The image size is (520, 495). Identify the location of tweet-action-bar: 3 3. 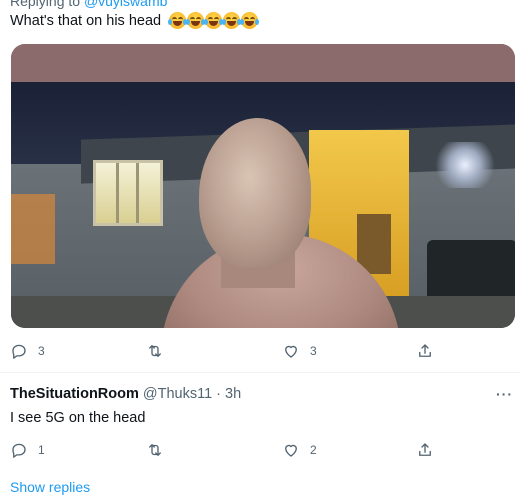
(260, 352).